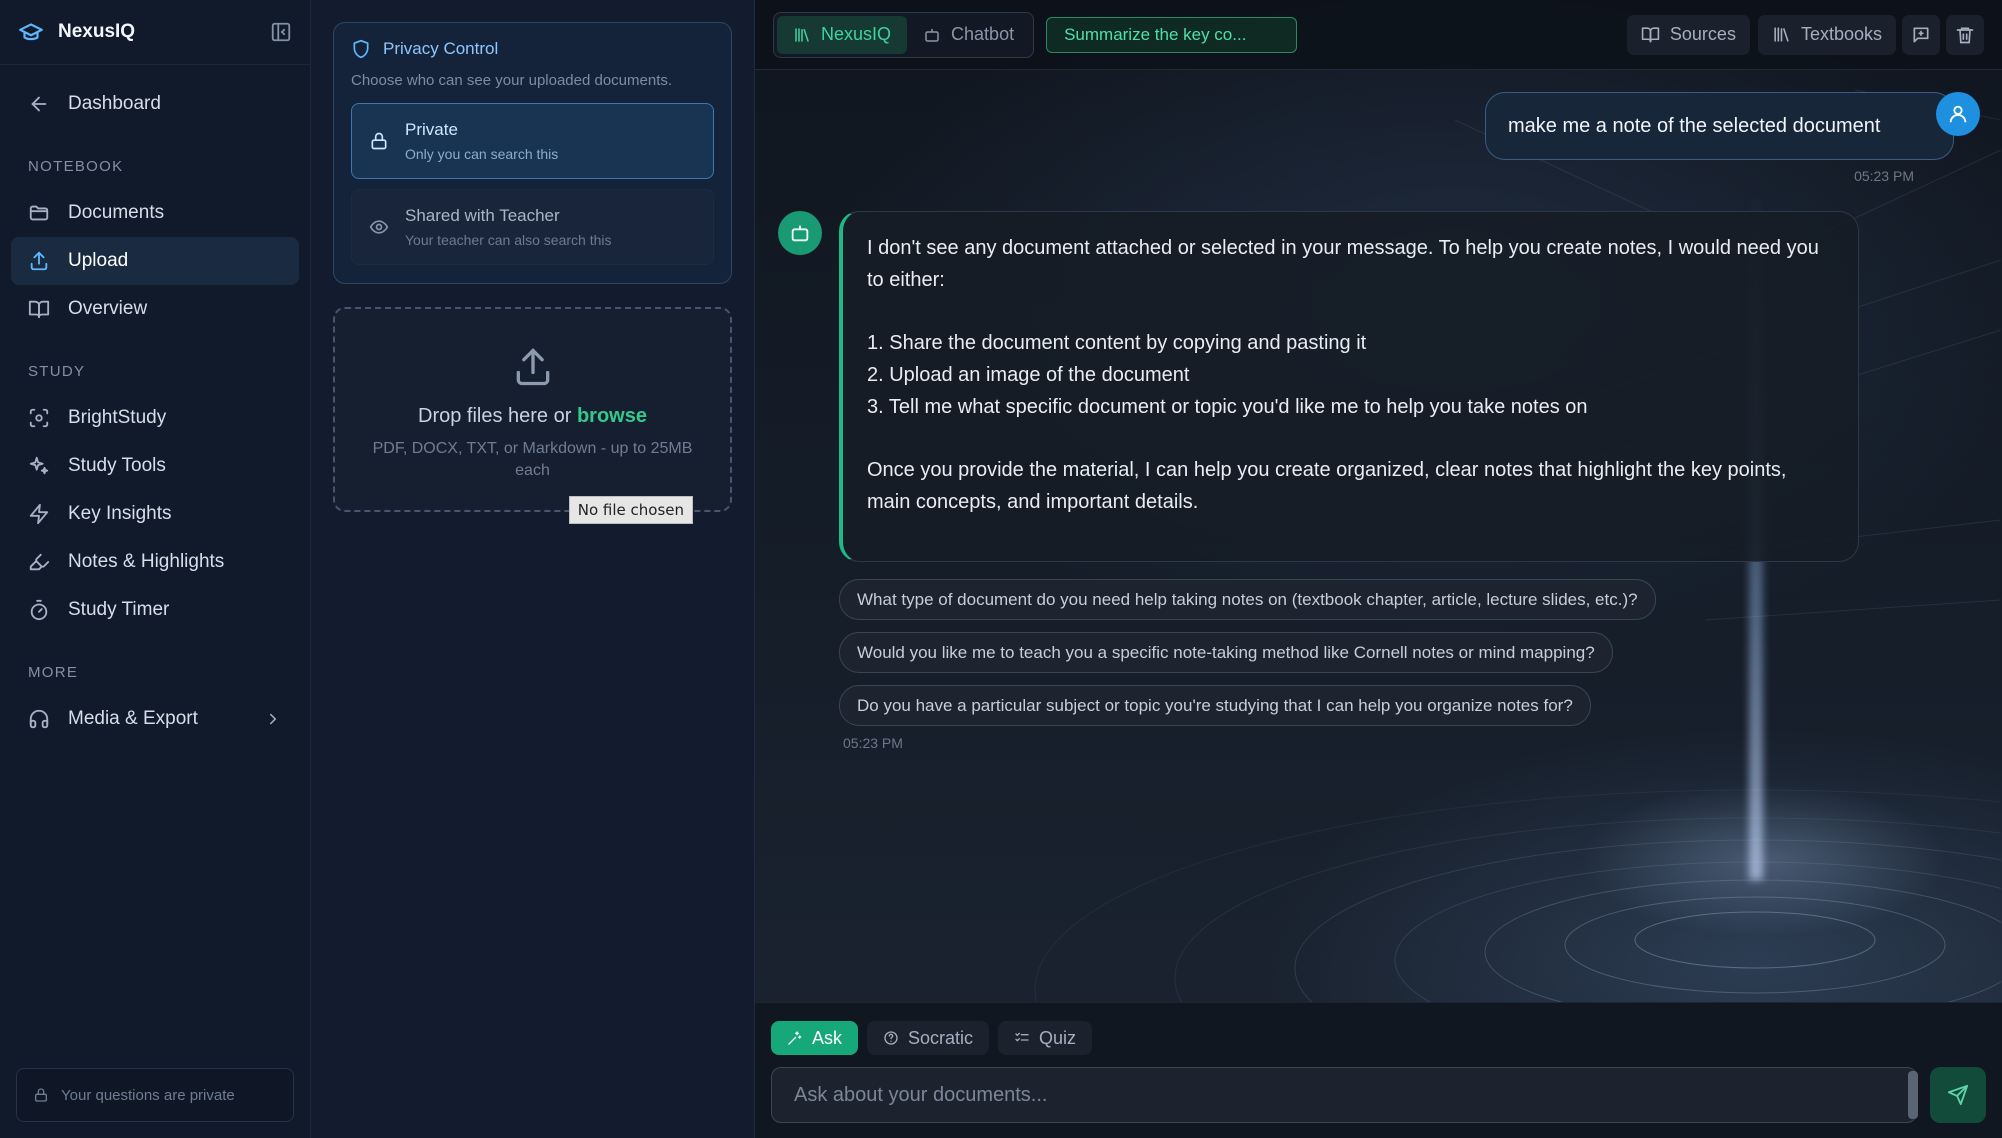  Describe the element at coordinates (281, 32) in the screenshot. I see `sidebar-collapse-icon` at that location.